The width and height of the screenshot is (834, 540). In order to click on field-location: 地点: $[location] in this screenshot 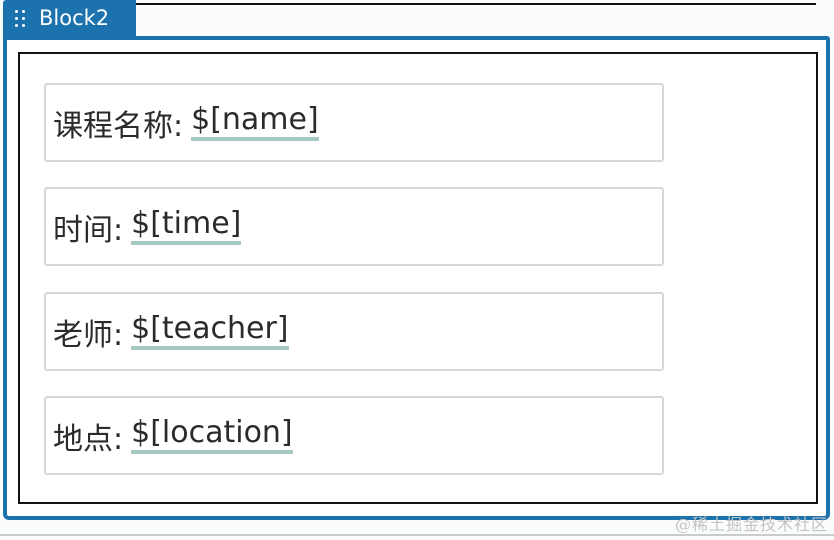, I will do `click(354, 435)`.